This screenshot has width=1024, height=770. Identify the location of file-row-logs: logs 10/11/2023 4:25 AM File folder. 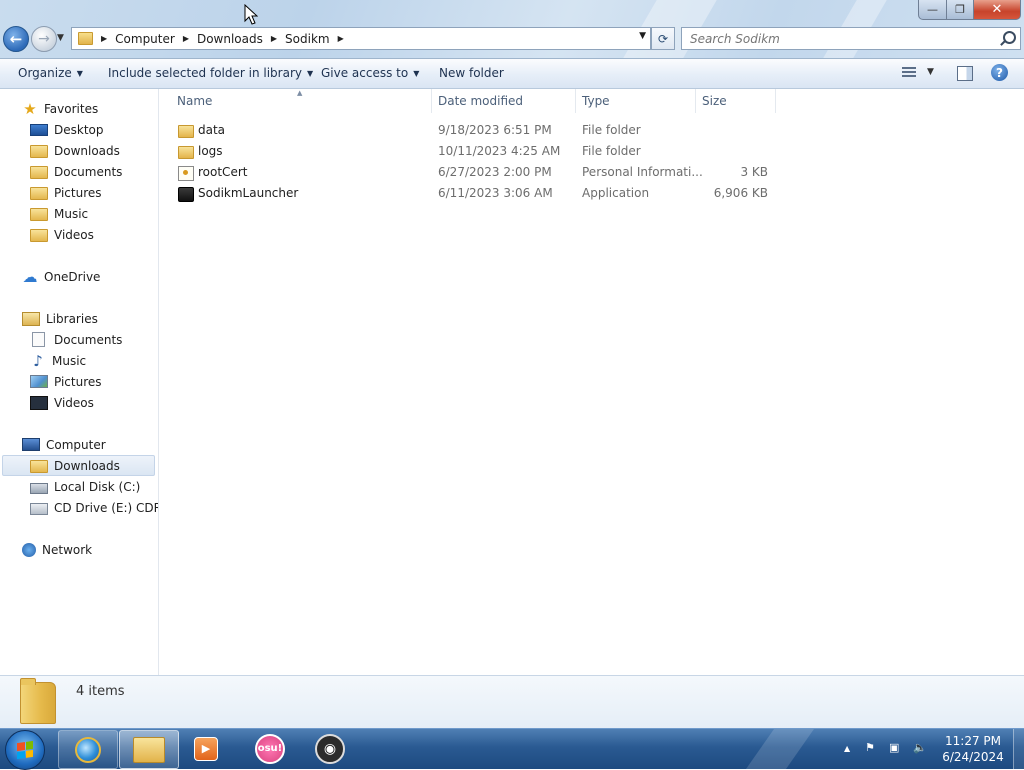
(469, 151).